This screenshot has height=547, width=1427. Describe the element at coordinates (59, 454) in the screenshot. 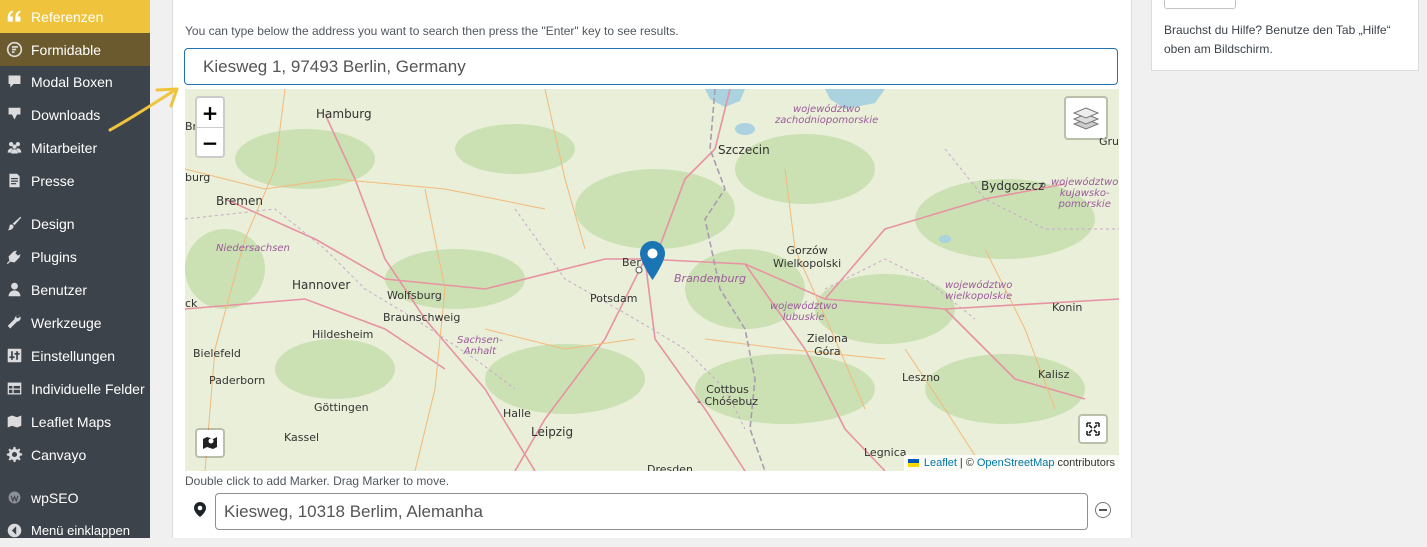

I see `sidebar-item-label: Canvayo` at that location.